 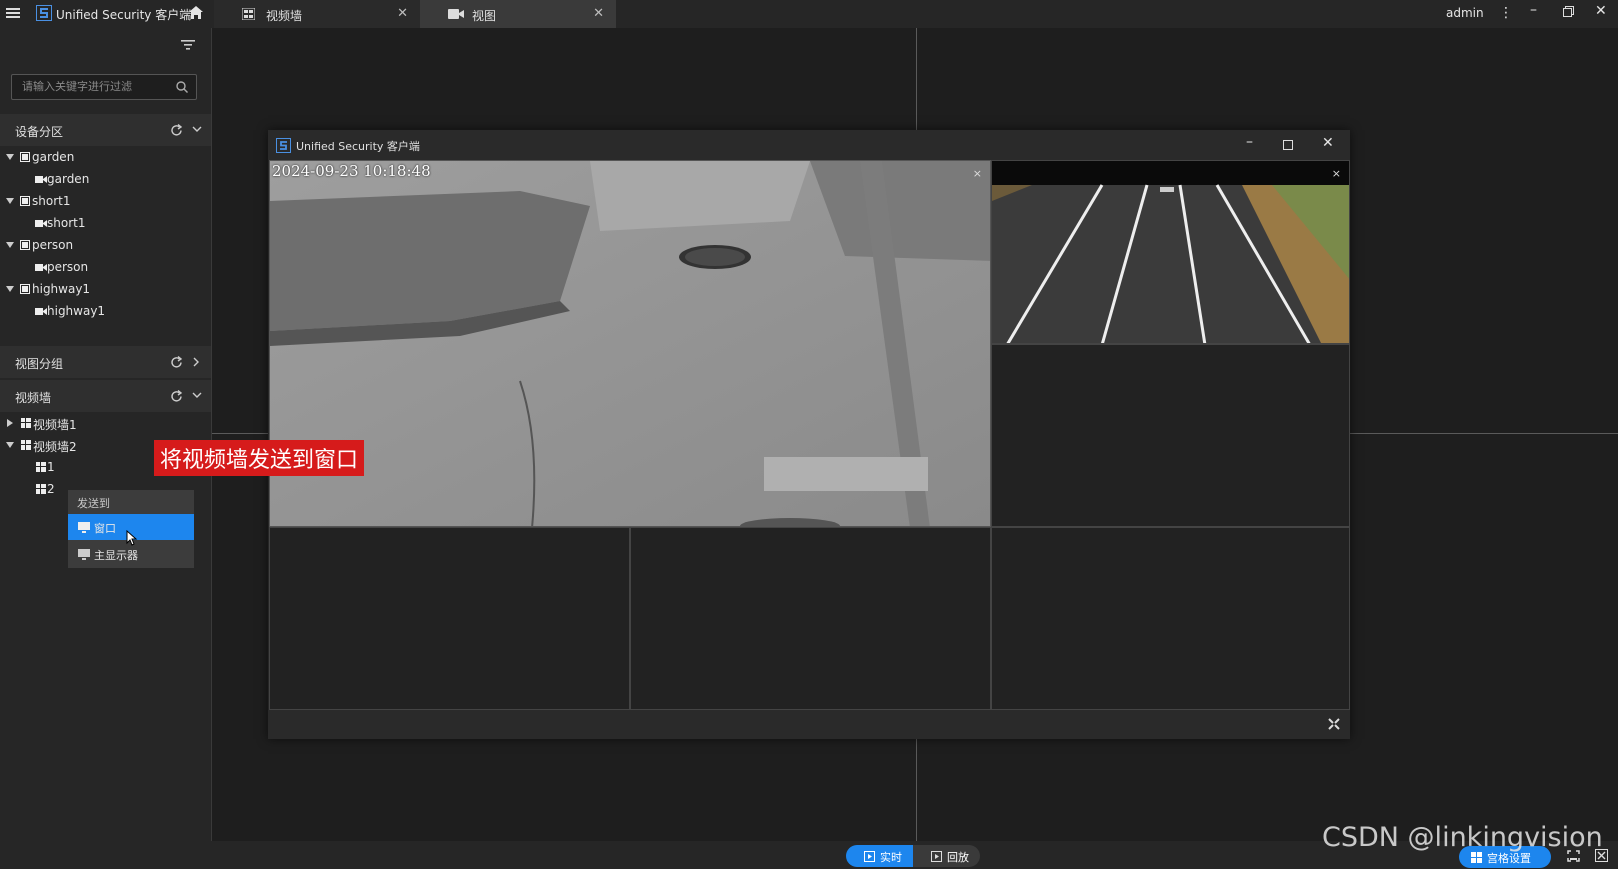 I want to click on filter-search-box, so click(x=104, y=87).